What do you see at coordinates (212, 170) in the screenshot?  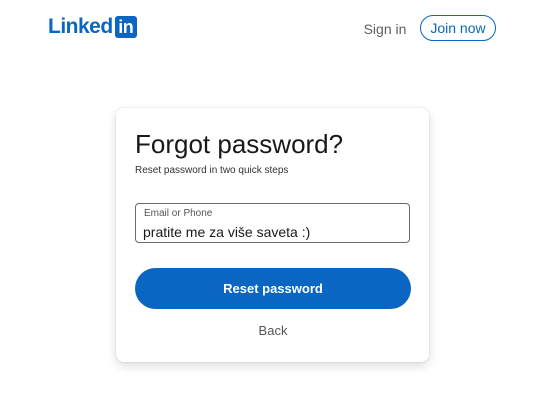 I see `page-subtitle: Reset password in two quick steps` at bounding box center [212, 170].